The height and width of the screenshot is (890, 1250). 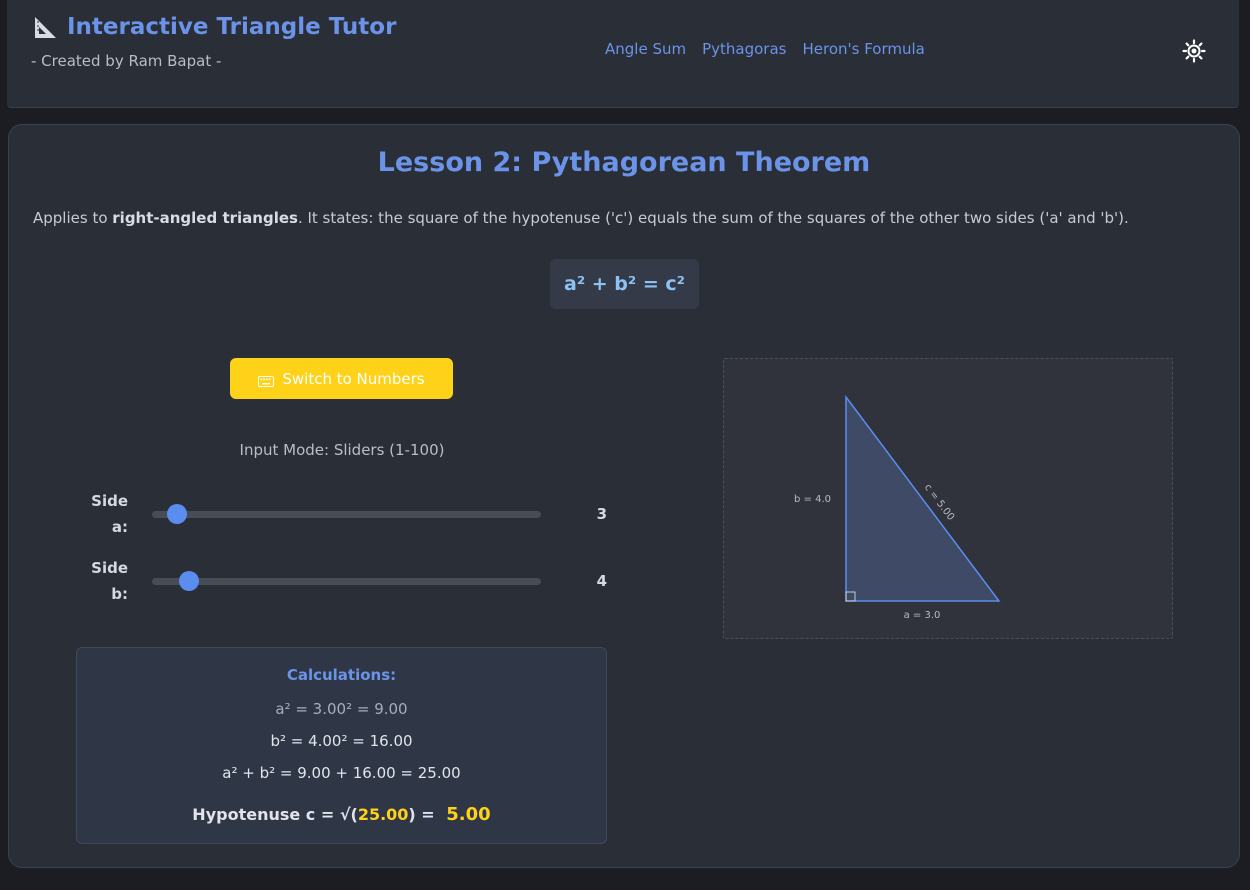 What do you see at coordinates (46, 27) in the screenshot?
I see `triangular-ruler-icon` at bounding box center [46, 27].